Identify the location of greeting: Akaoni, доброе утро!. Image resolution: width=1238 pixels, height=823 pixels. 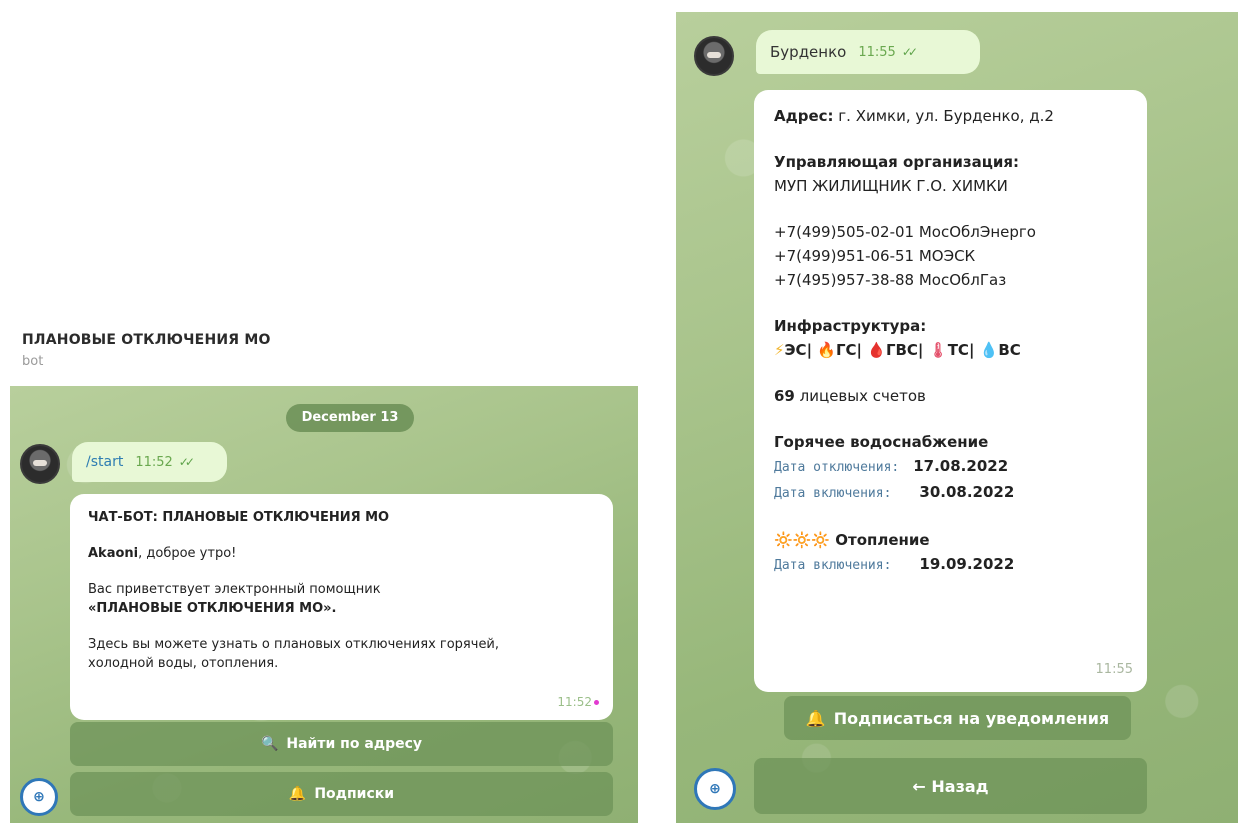
(341, 553).